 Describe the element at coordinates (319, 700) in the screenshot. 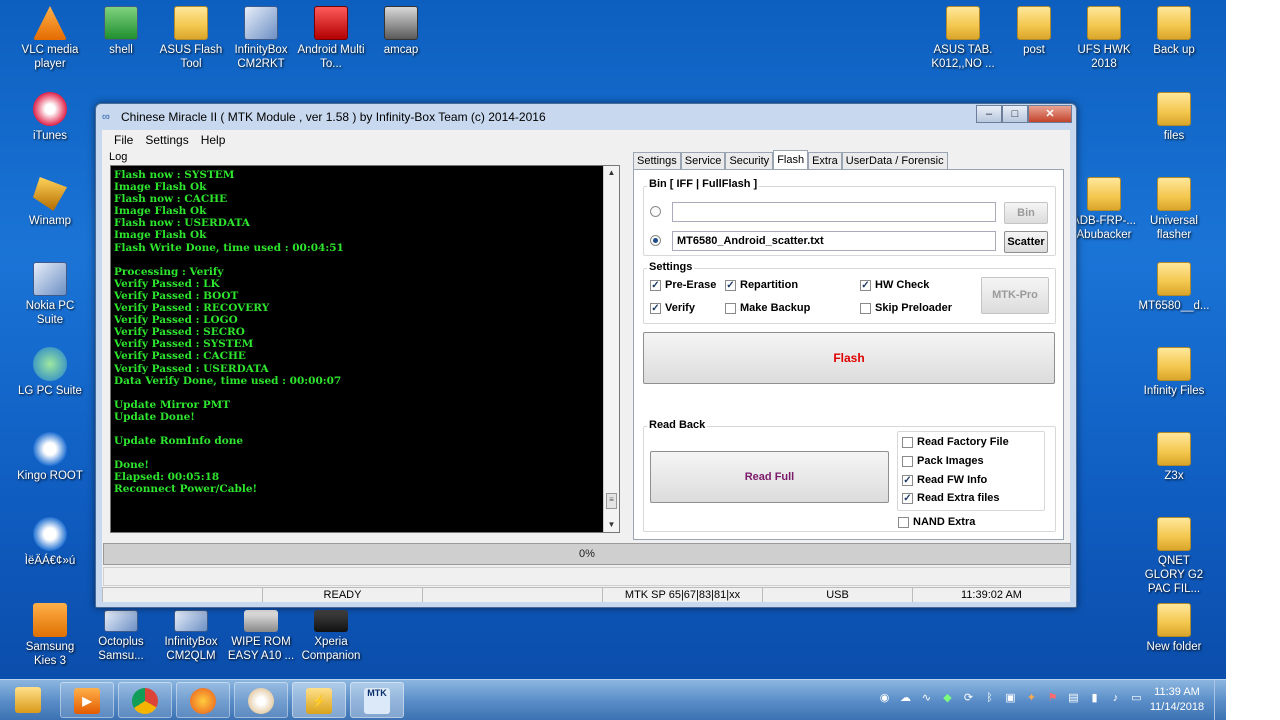

I see `taskbar-cm2-flash: ⚡` at that location.